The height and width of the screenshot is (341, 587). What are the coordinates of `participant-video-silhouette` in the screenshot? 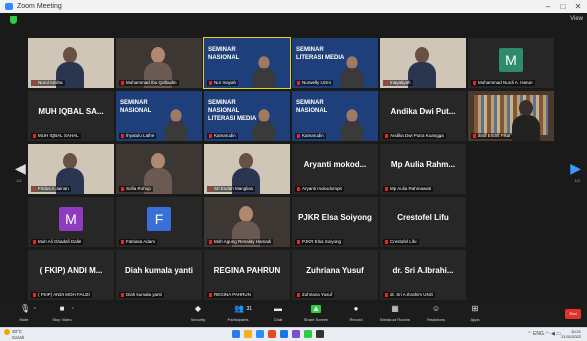 It's located at (264, 125).